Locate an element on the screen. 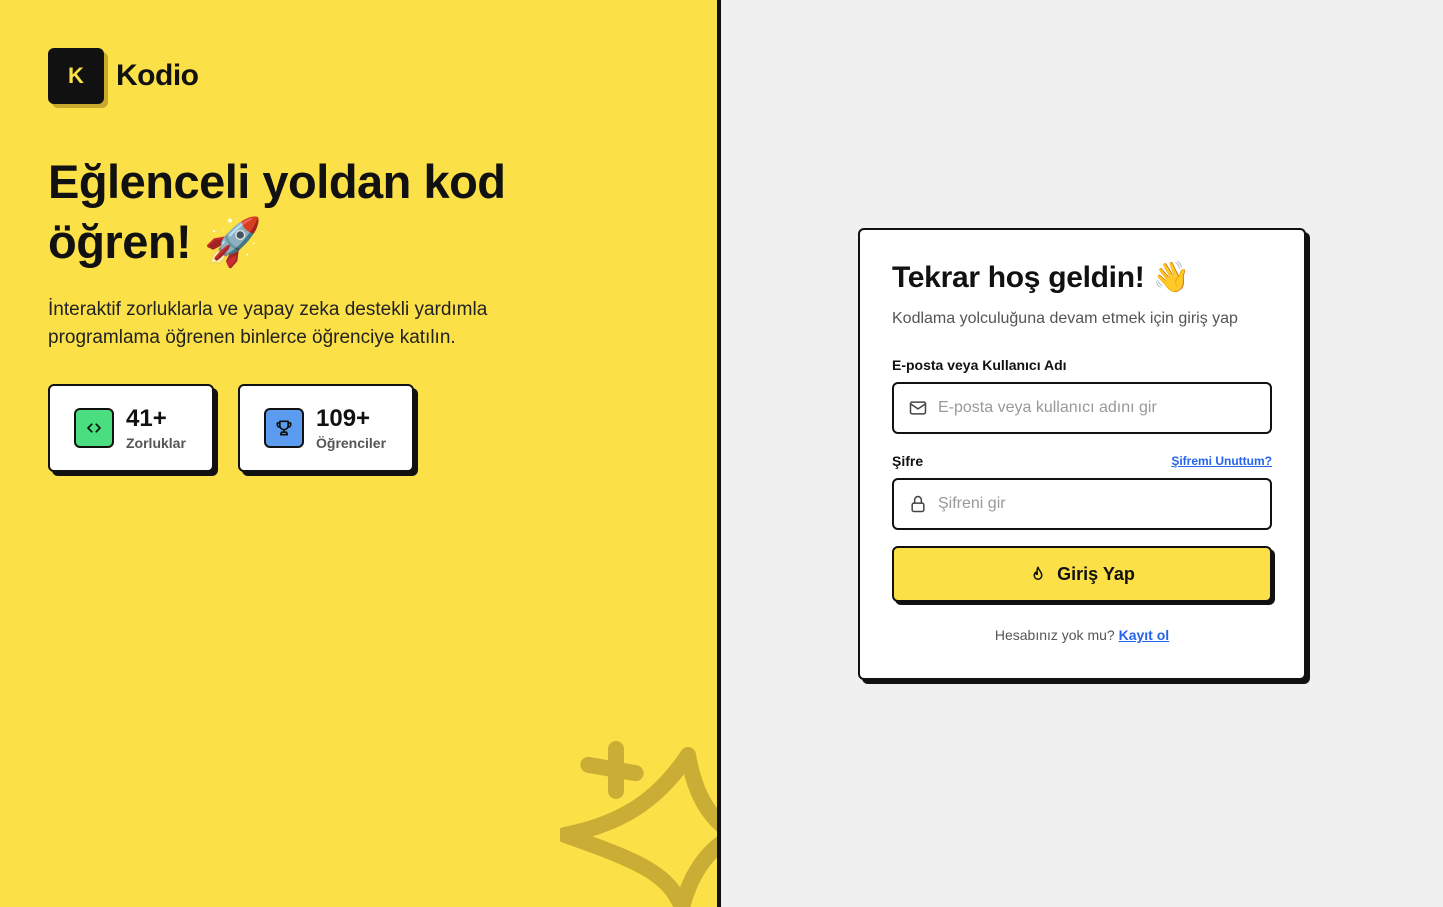 This screenshot has height=907, width=1443. password-input is located at coordinates (1104, 504).